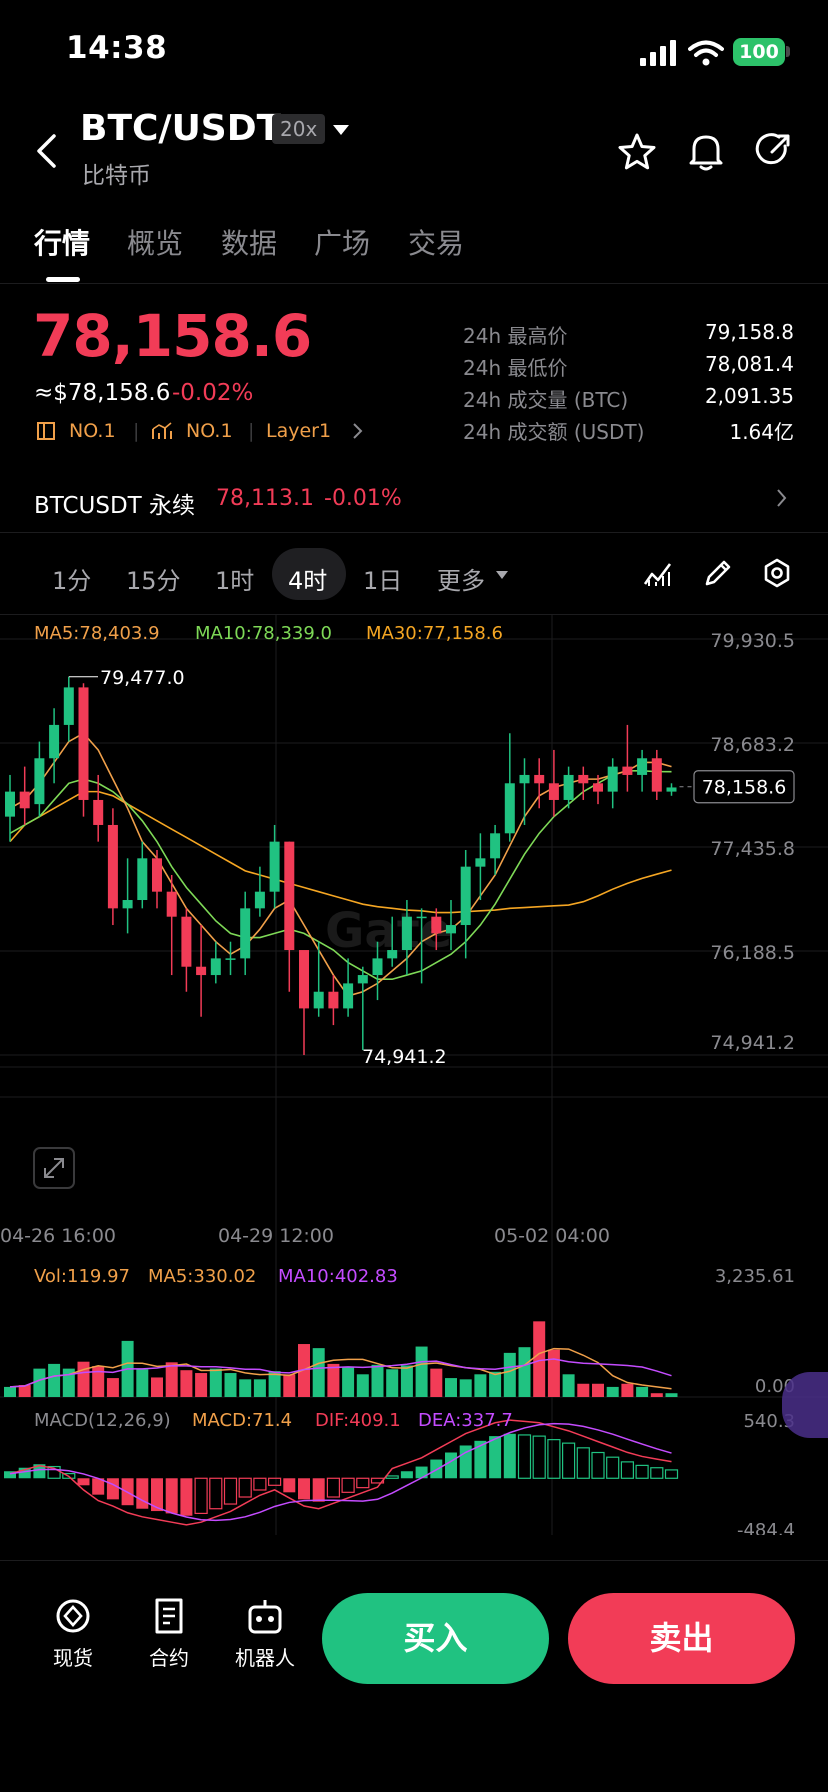 The image size is (828, 1792). What do you see at coordinates (515, 336) in the screenshot?
I see `stat-high-label: 24h 最高价` at bounding box center [515, 336].